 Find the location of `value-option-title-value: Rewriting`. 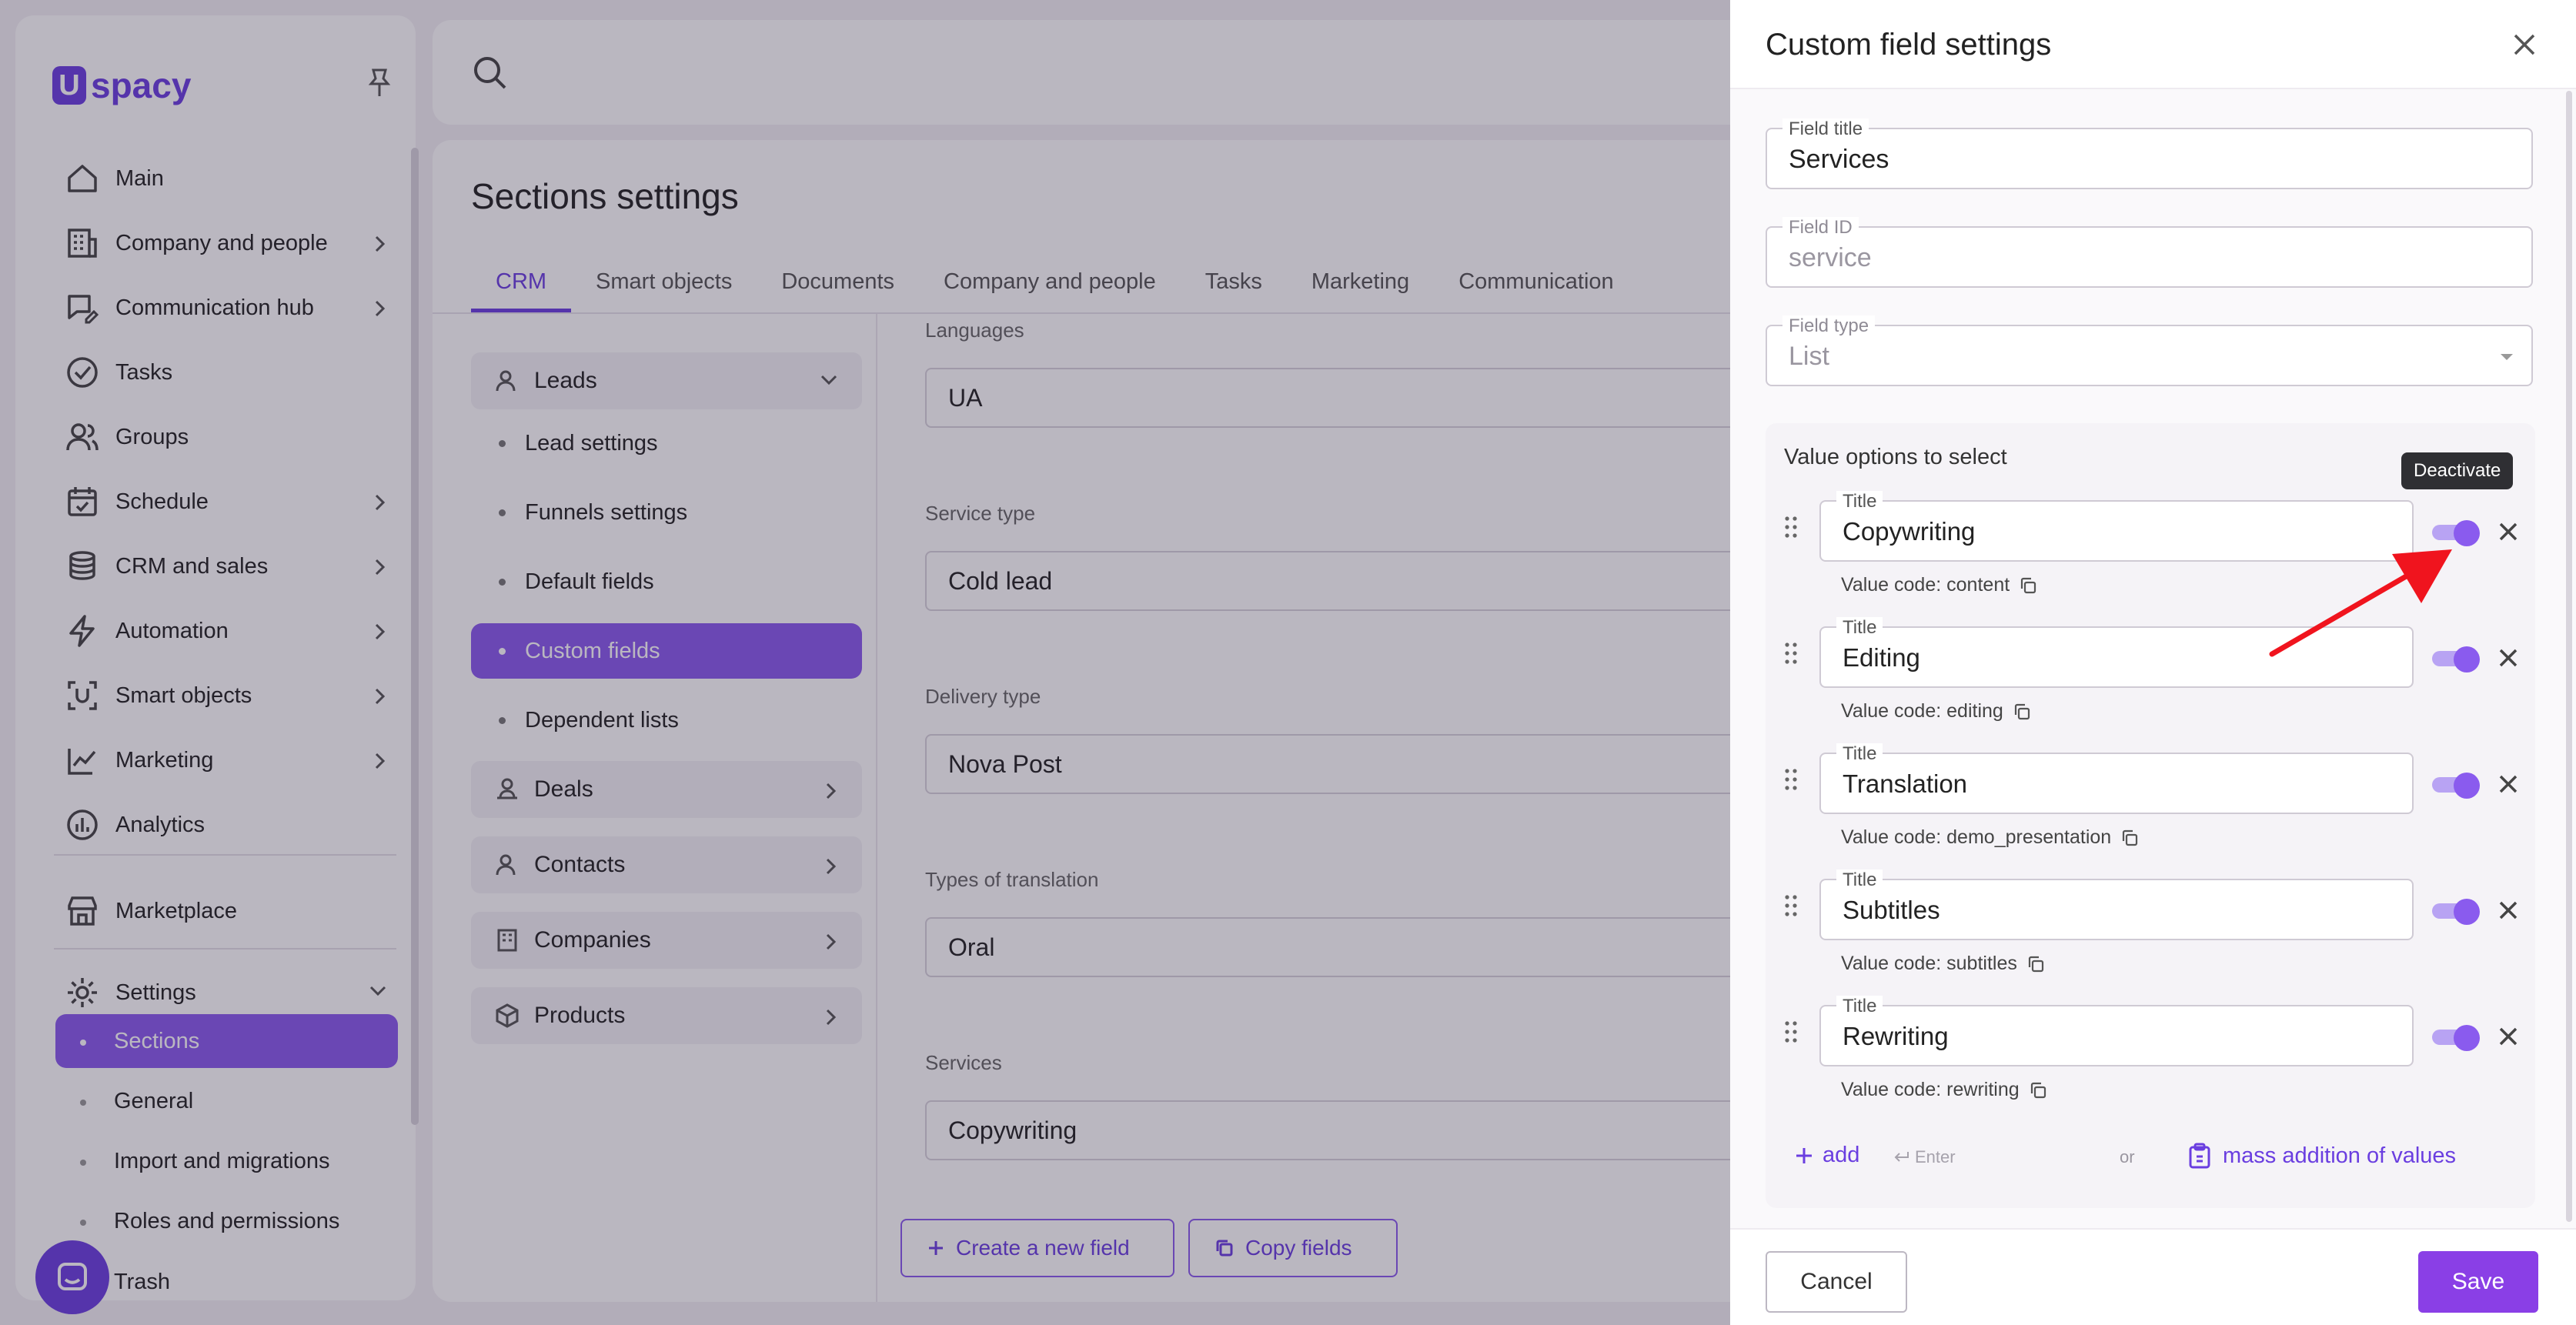

value-option-title-value: Rewriting is located at coordinates (1896, 1036).